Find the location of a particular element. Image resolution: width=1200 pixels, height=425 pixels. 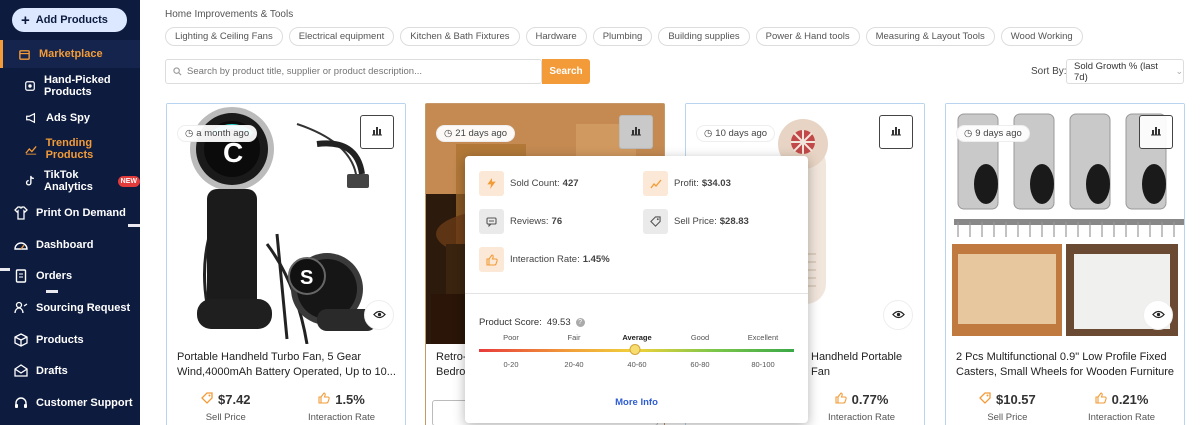

sell-price-metric: $7.42 Sell Price is located at coordinates (226, 407).